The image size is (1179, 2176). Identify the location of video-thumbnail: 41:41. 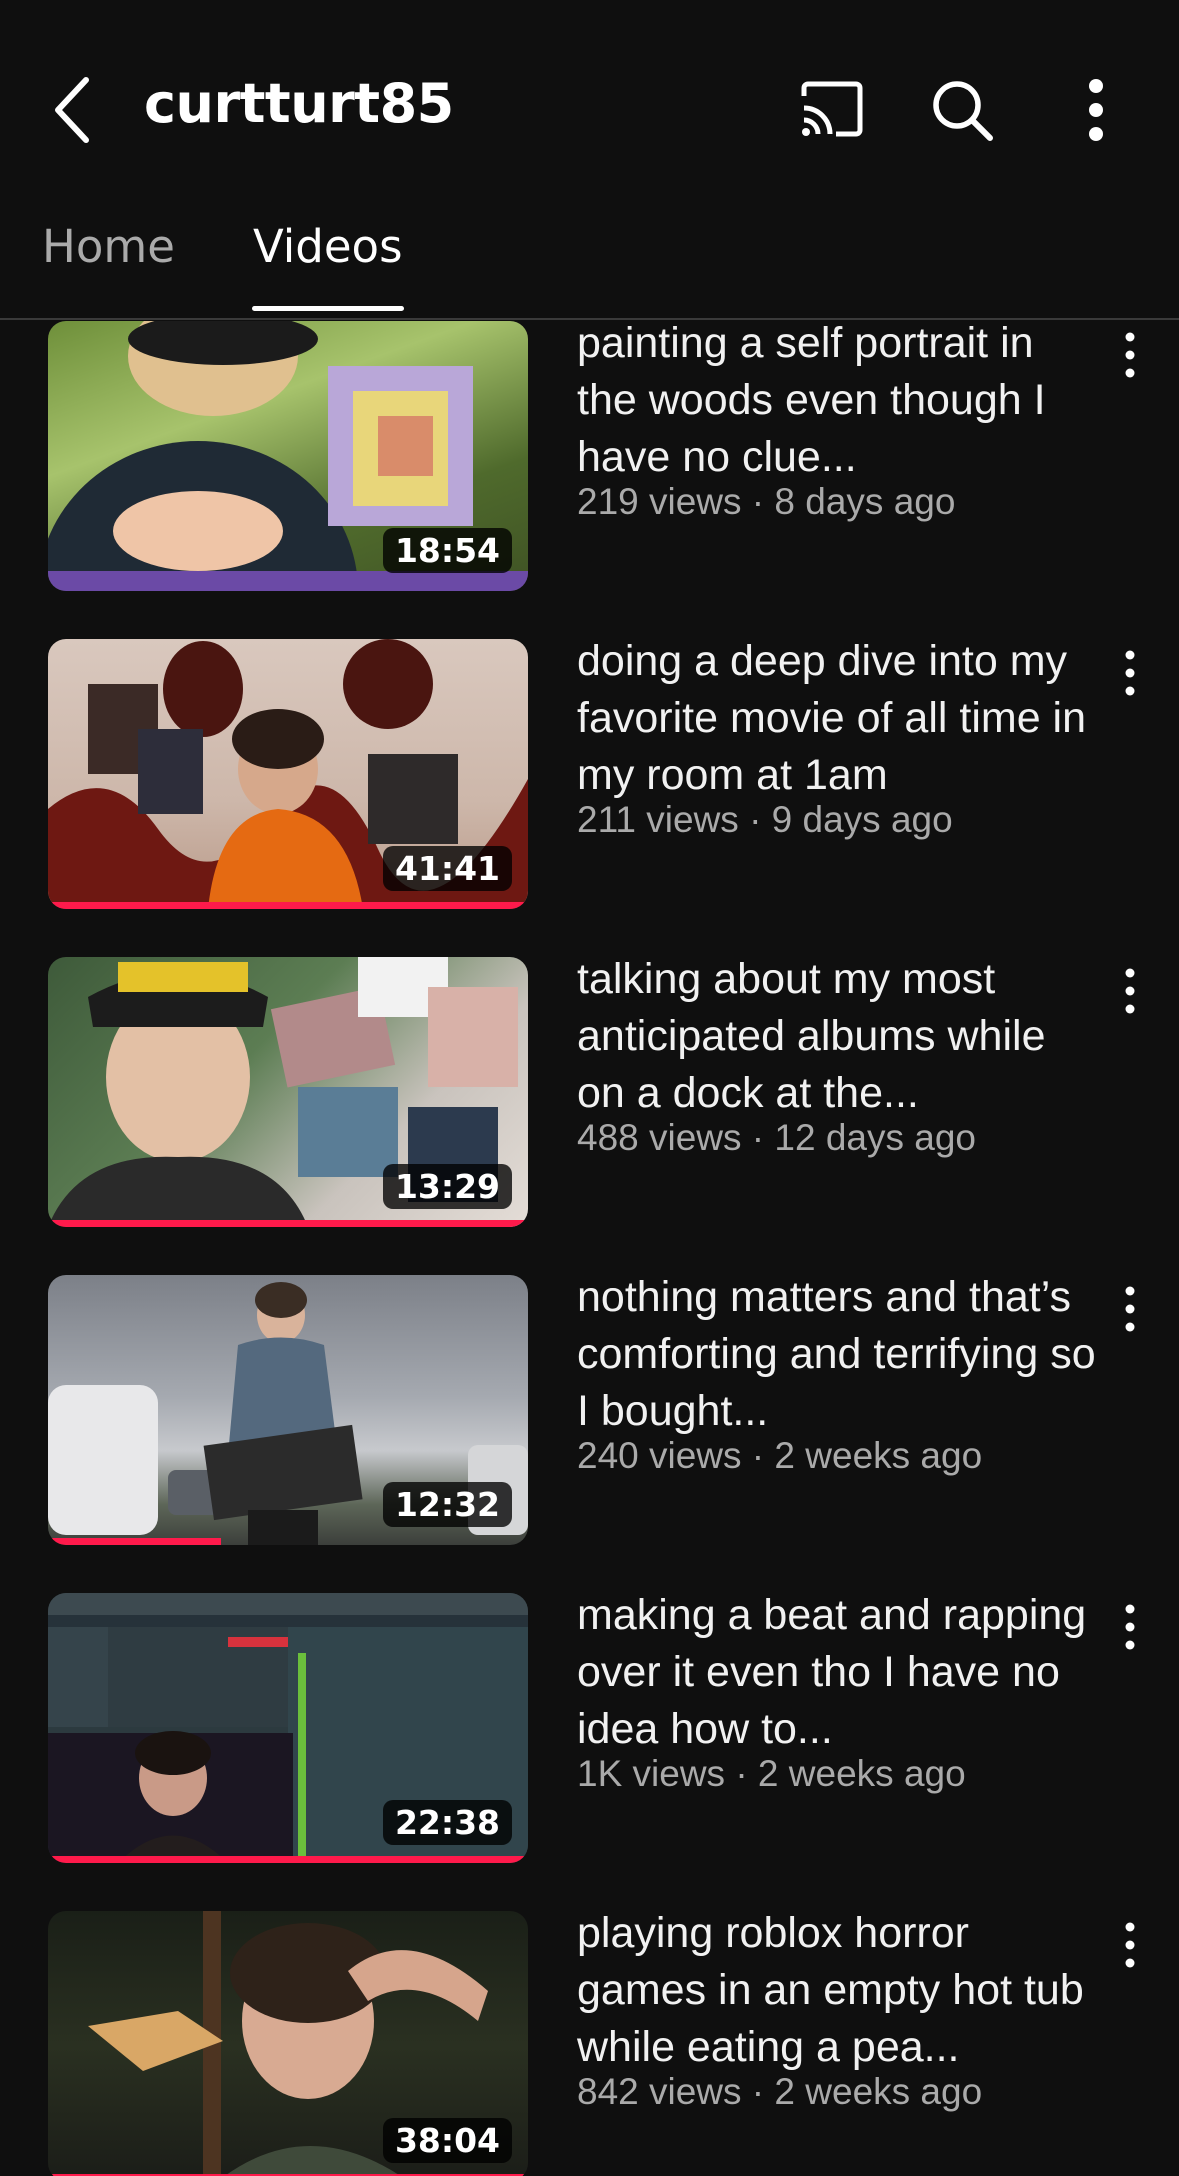
(288, 774).